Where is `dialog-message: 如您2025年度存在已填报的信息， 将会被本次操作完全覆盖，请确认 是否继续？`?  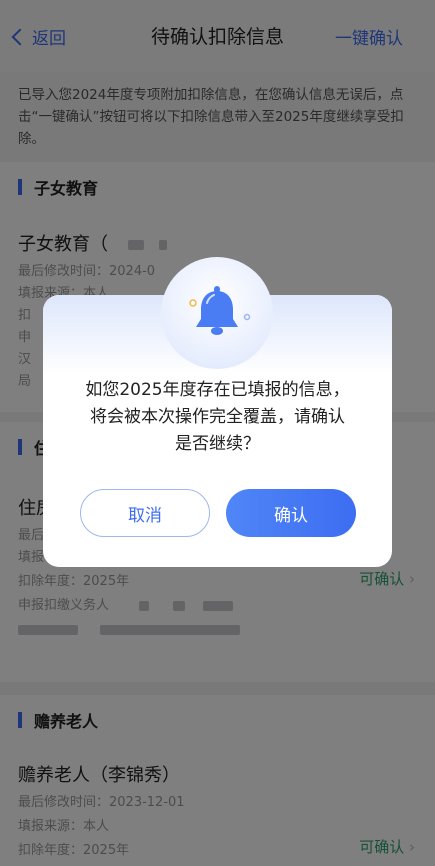
dialog-message: 如您2025年度存在已填报的信息， 将会被本次操作完全覆盖，请确认 是否继续？ is located at coordinates (217, 417).